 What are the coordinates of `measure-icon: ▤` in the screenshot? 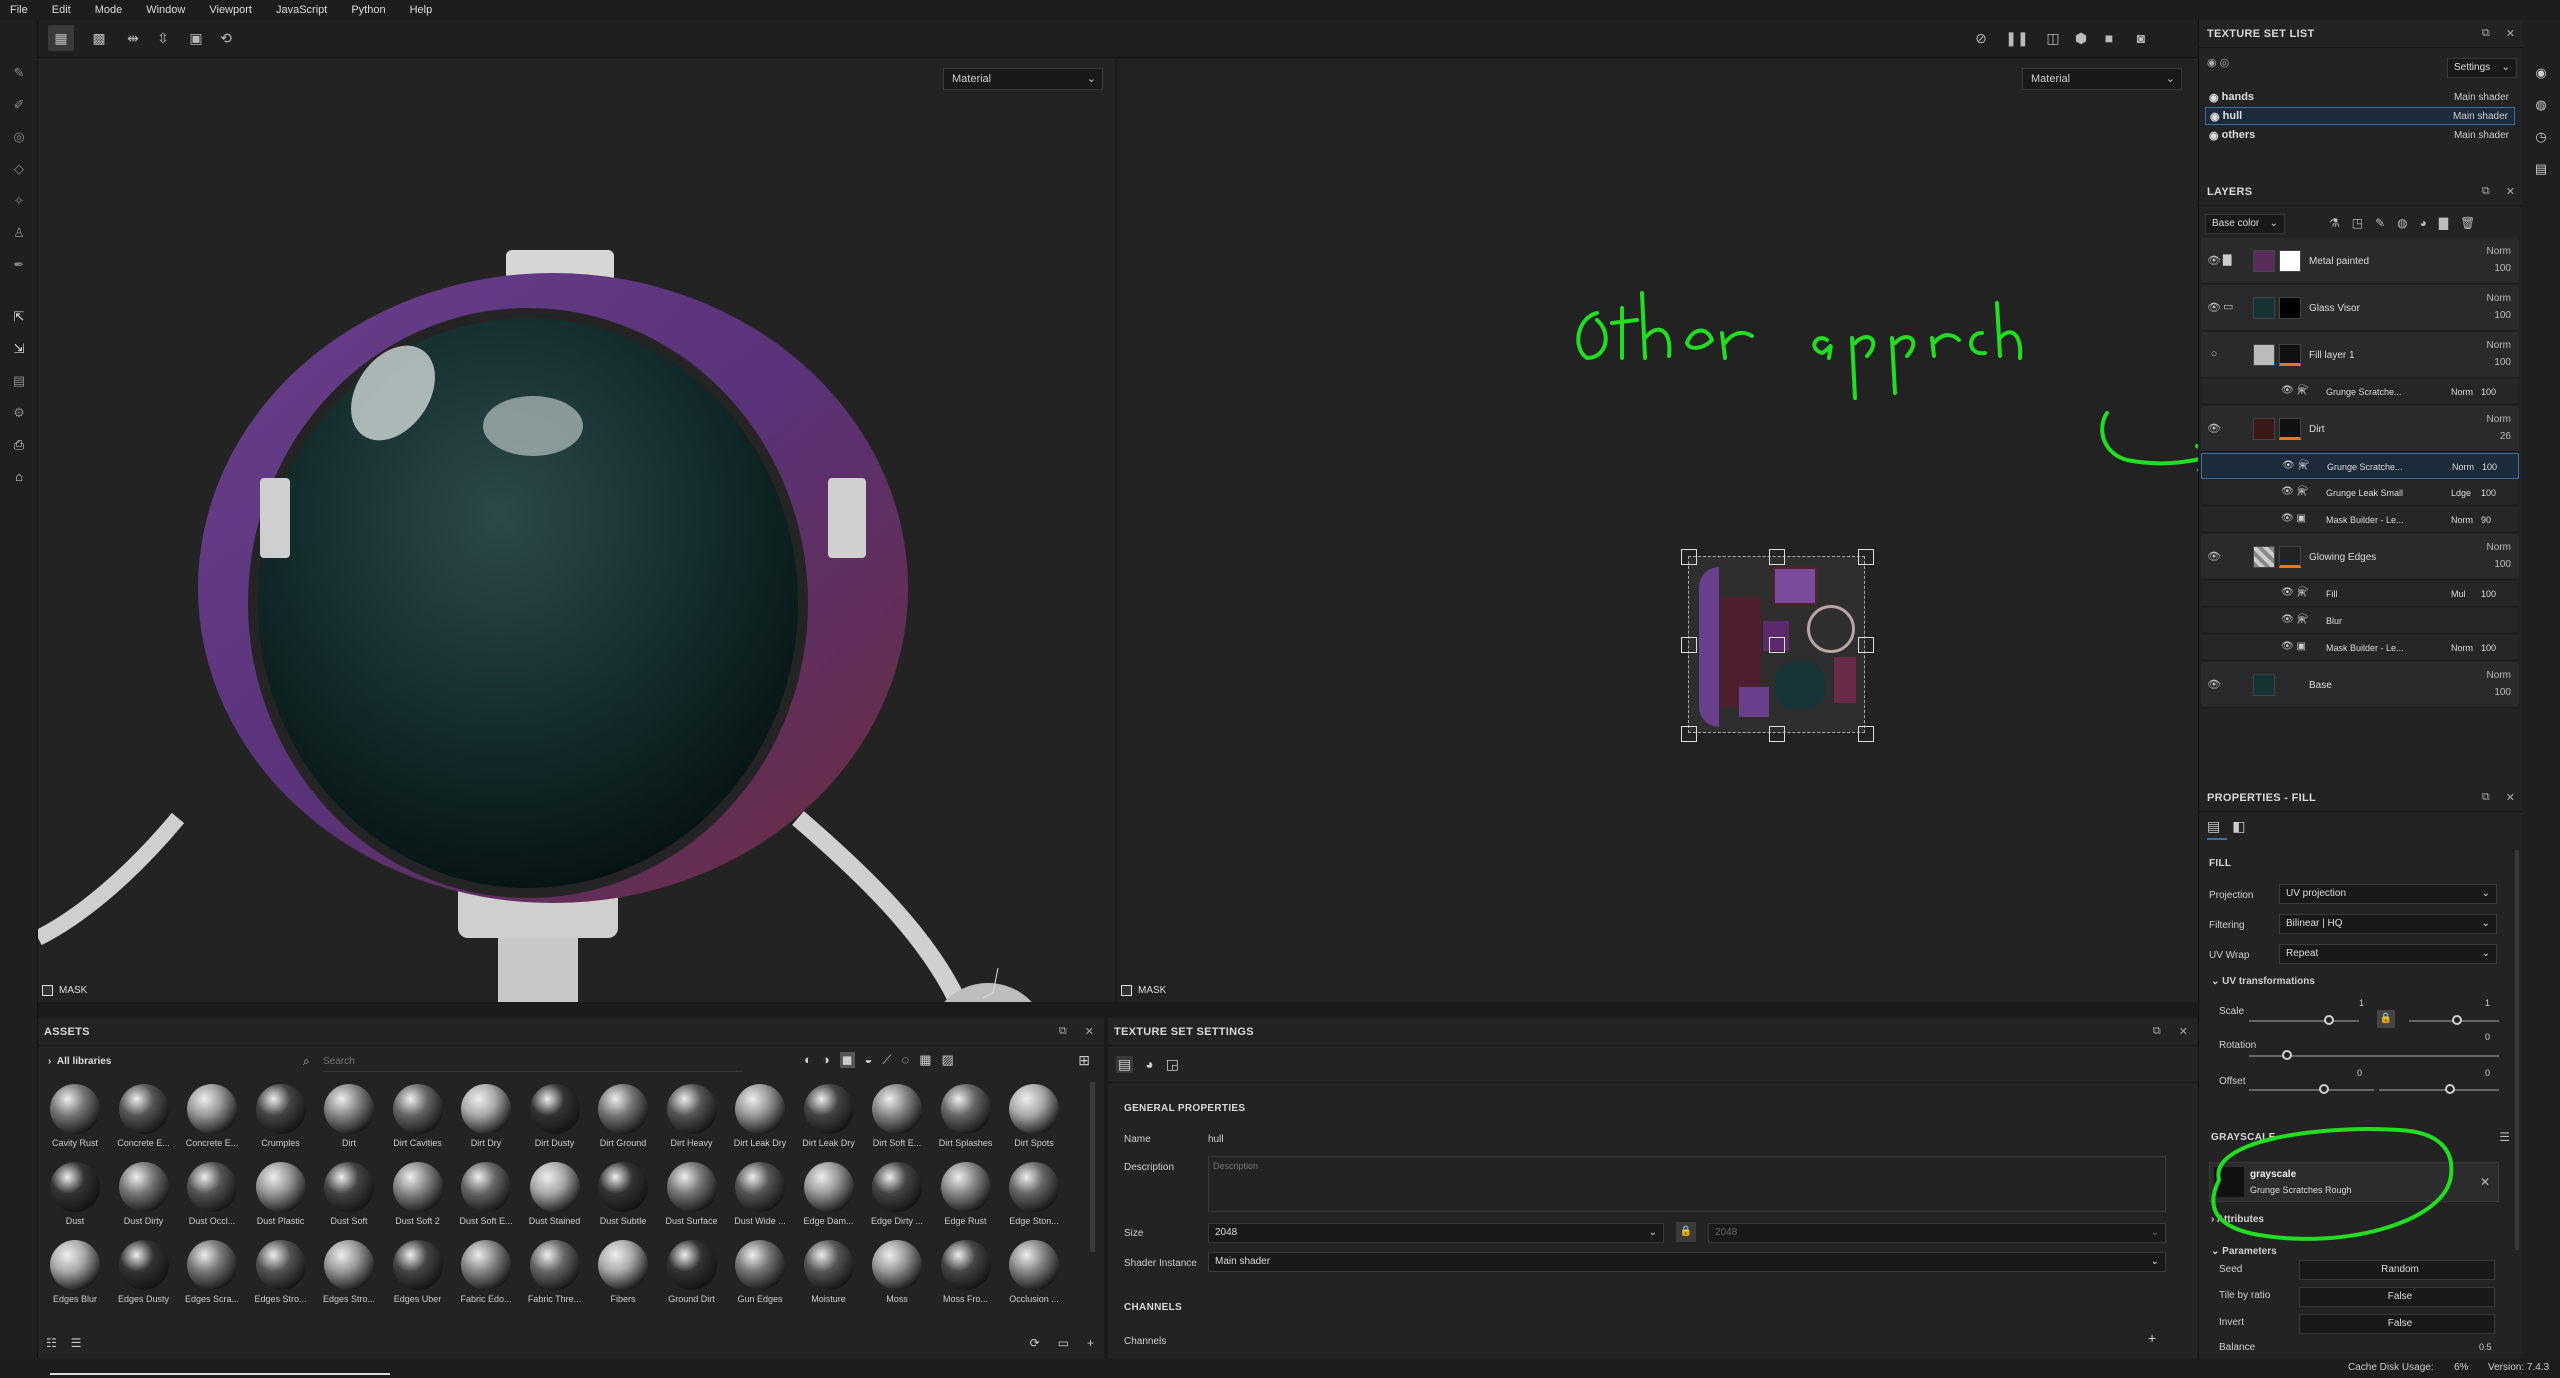 It's located at (19, 381).